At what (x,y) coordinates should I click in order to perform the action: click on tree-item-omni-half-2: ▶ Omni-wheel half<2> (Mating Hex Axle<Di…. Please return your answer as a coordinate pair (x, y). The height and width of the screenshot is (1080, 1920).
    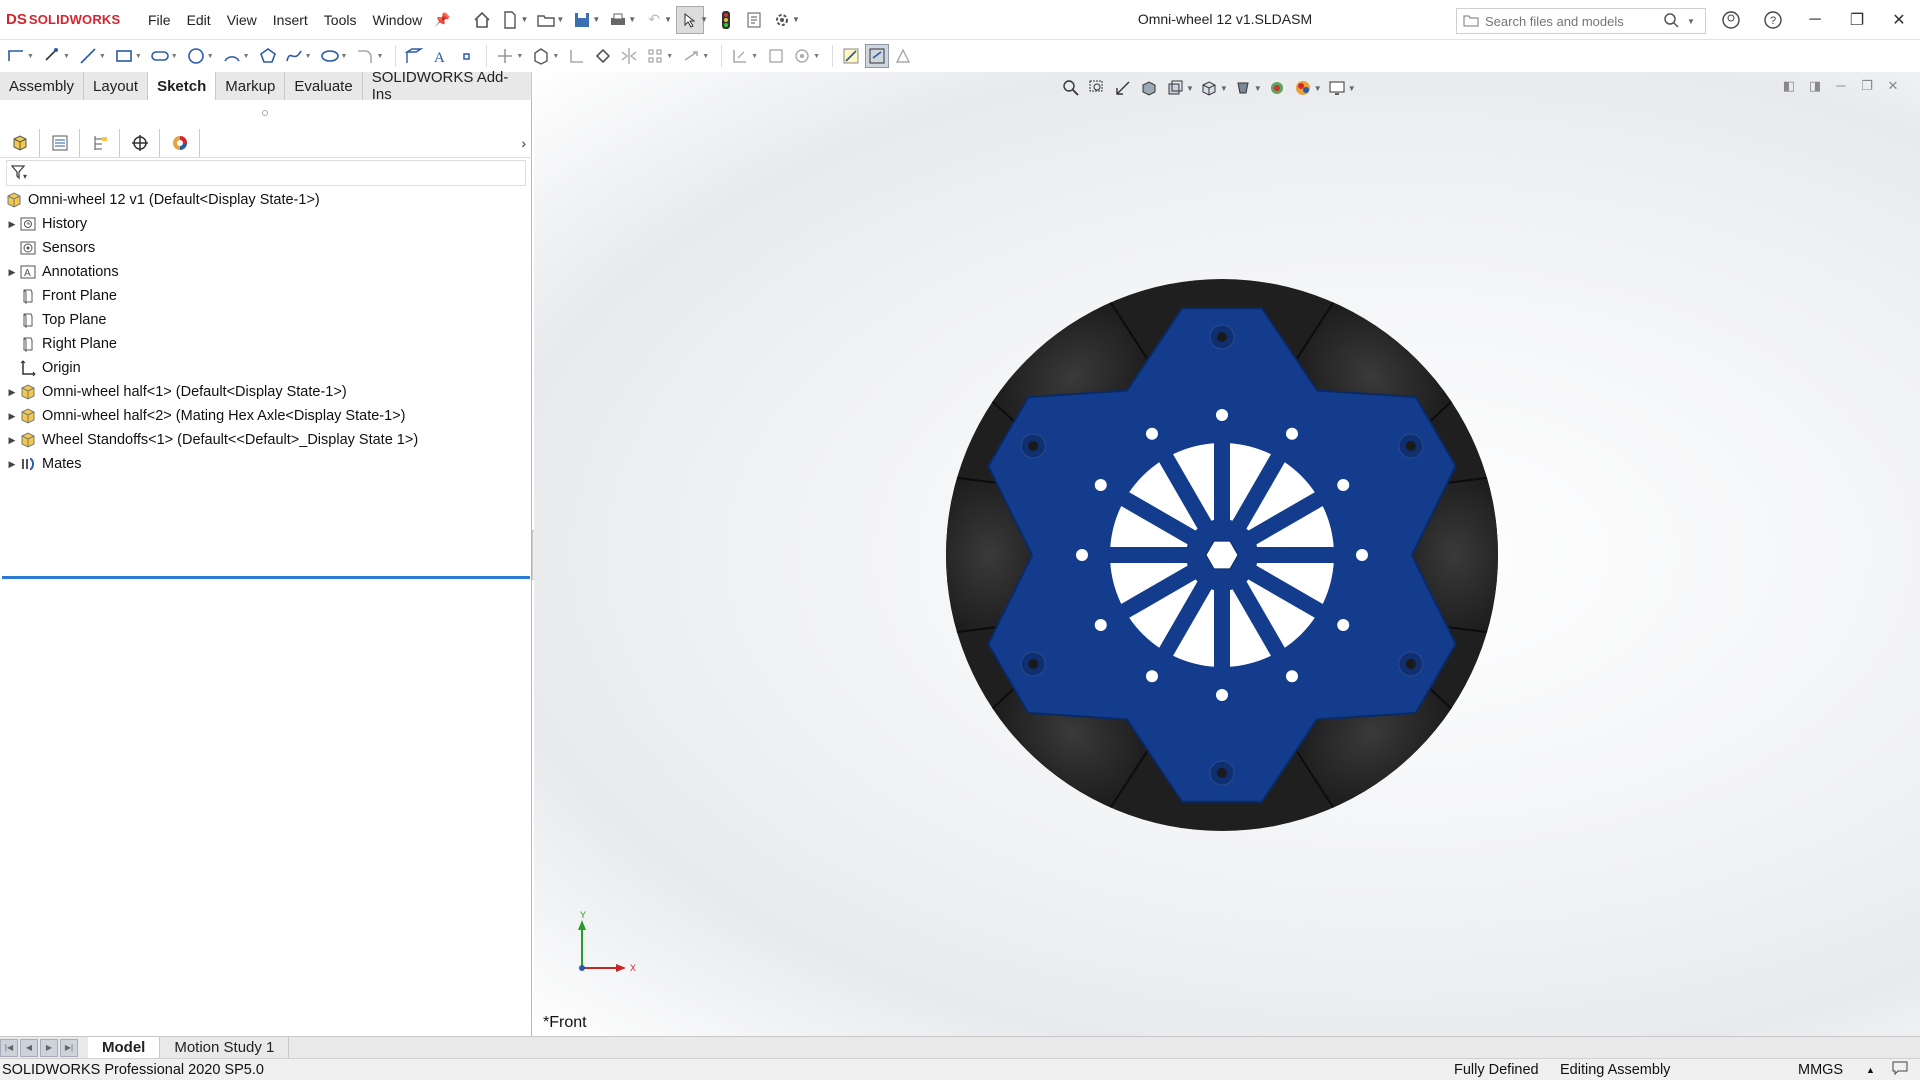
    Looking at the image, I should click on (265, 416).